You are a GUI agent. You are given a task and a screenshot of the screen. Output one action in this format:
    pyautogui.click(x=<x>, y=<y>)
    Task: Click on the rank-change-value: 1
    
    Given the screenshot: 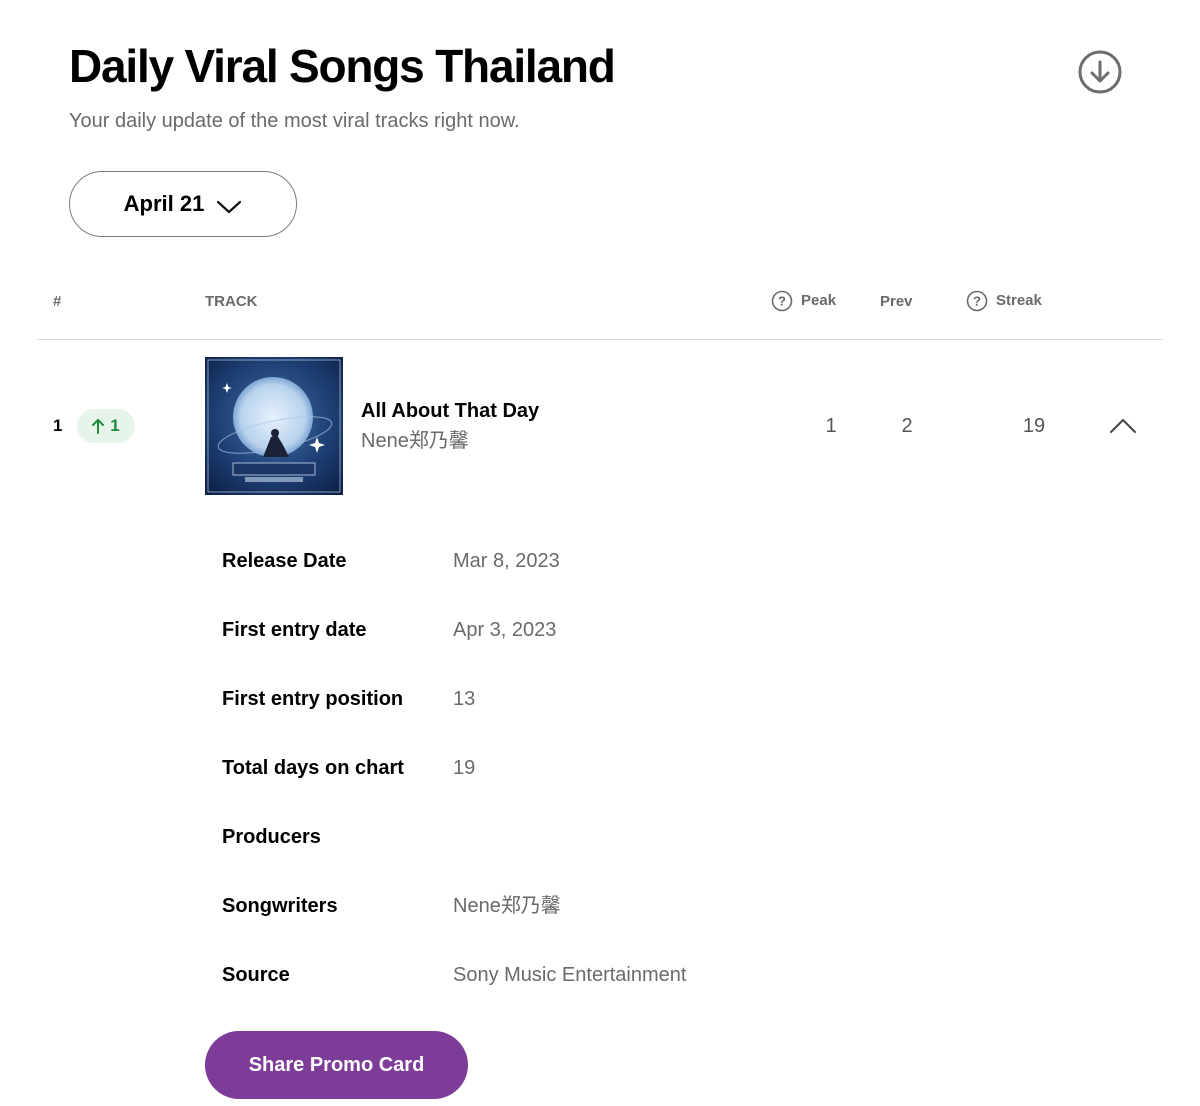 What is the action you would take?
    pyautogui.click(x=115, y=425)
    